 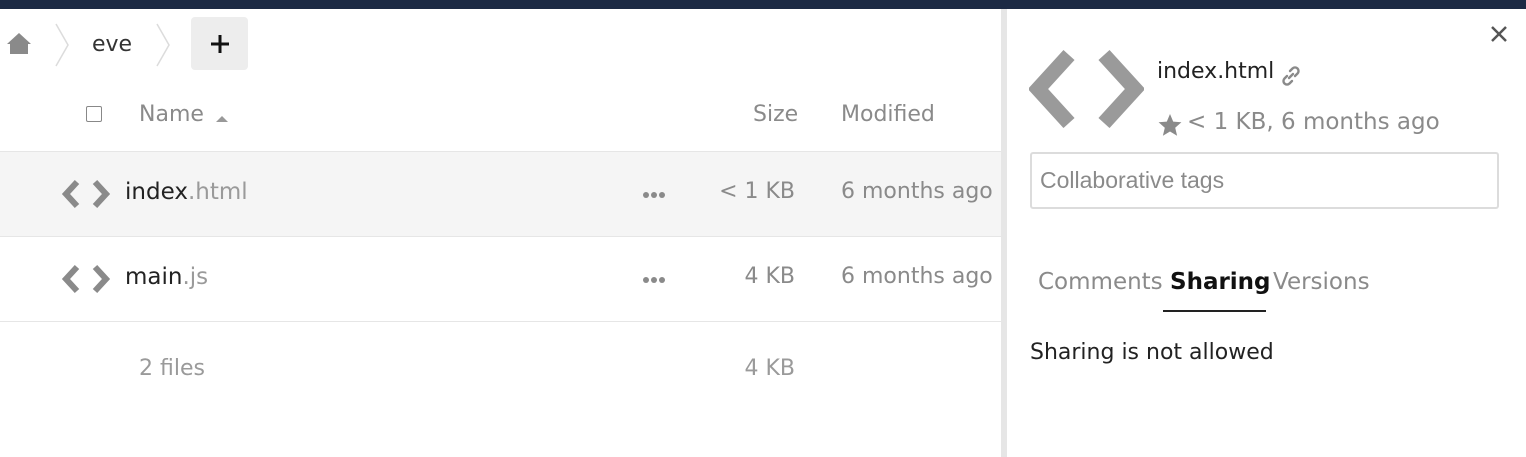 I want to click on tab-comments: Comments, so click(x=1100, y=282).